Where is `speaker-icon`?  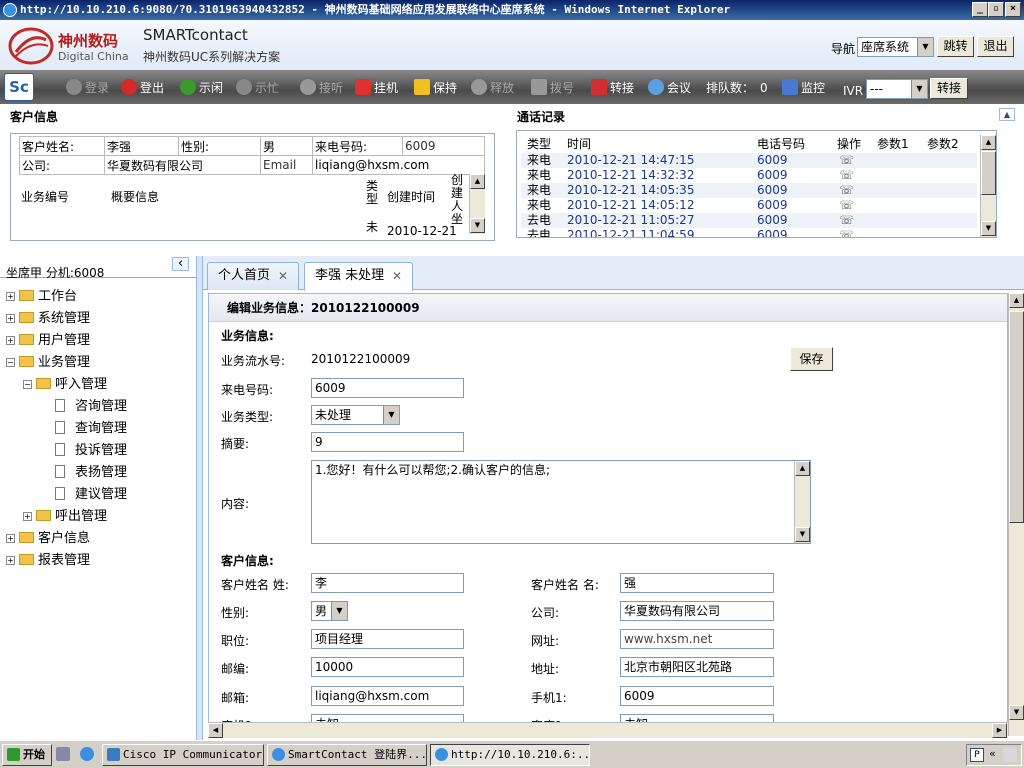
speaker-icon is located at coordinates (1010, 755).